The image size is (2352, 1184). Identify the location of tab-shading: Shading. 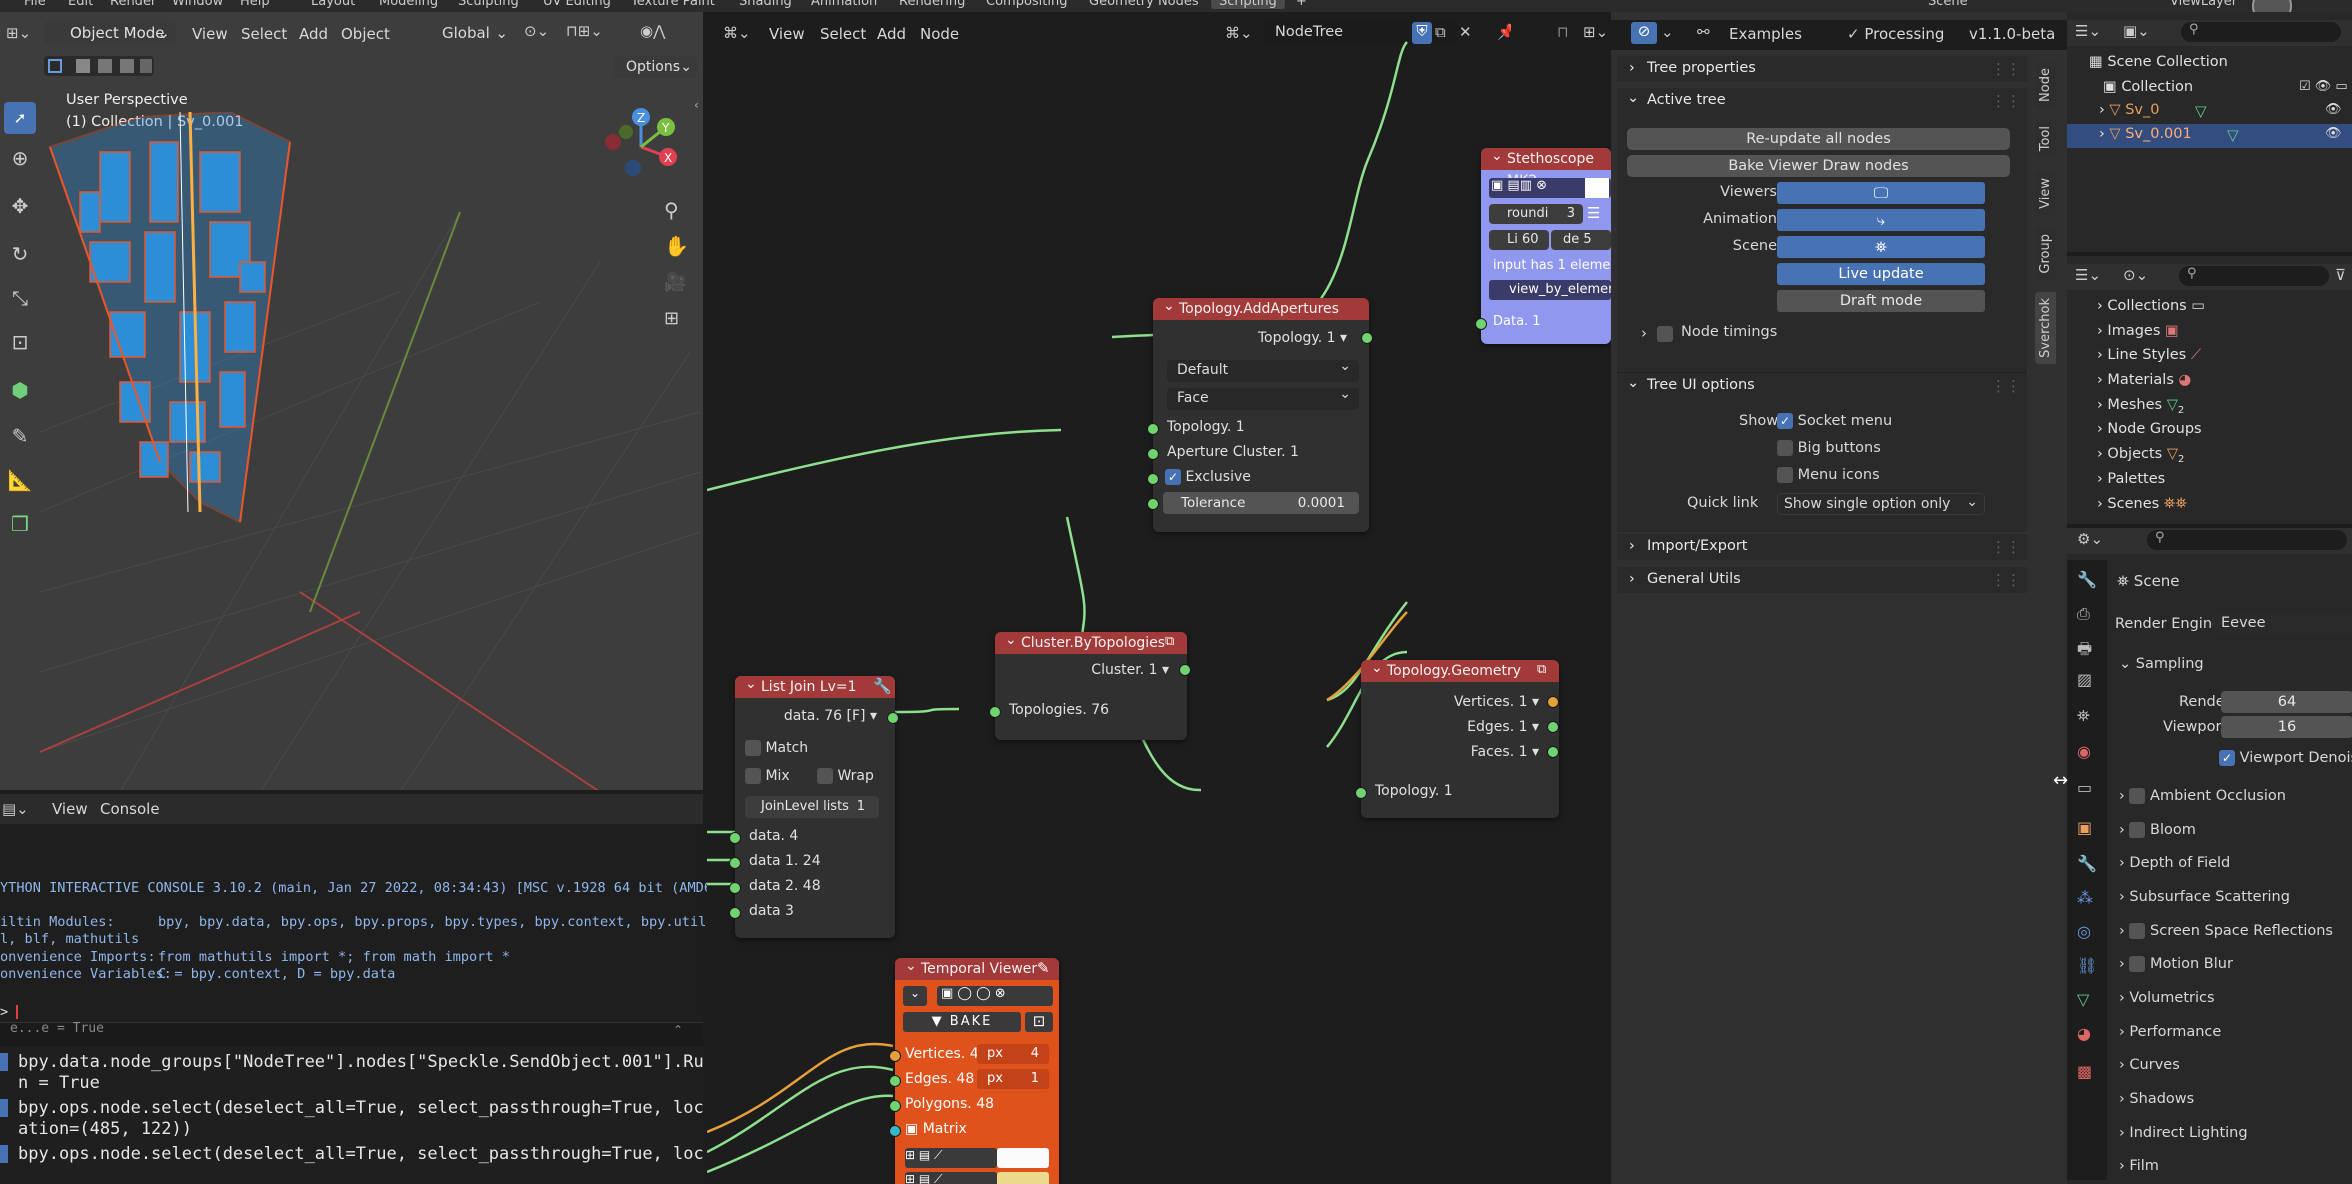
(765, 4).